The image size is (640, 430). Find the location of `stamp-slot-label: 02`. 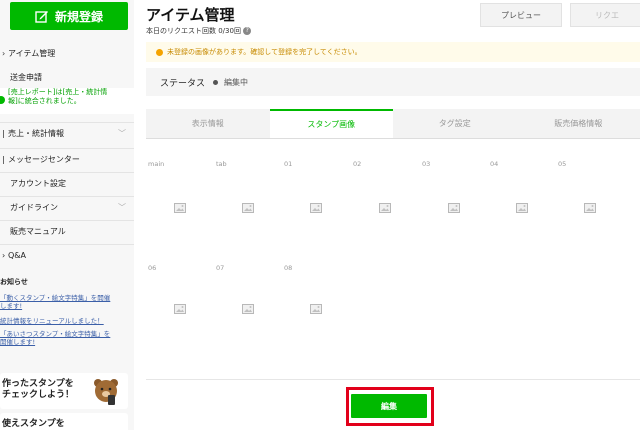

stamp-slot-label: 02 is located at coordinates (357, 164).